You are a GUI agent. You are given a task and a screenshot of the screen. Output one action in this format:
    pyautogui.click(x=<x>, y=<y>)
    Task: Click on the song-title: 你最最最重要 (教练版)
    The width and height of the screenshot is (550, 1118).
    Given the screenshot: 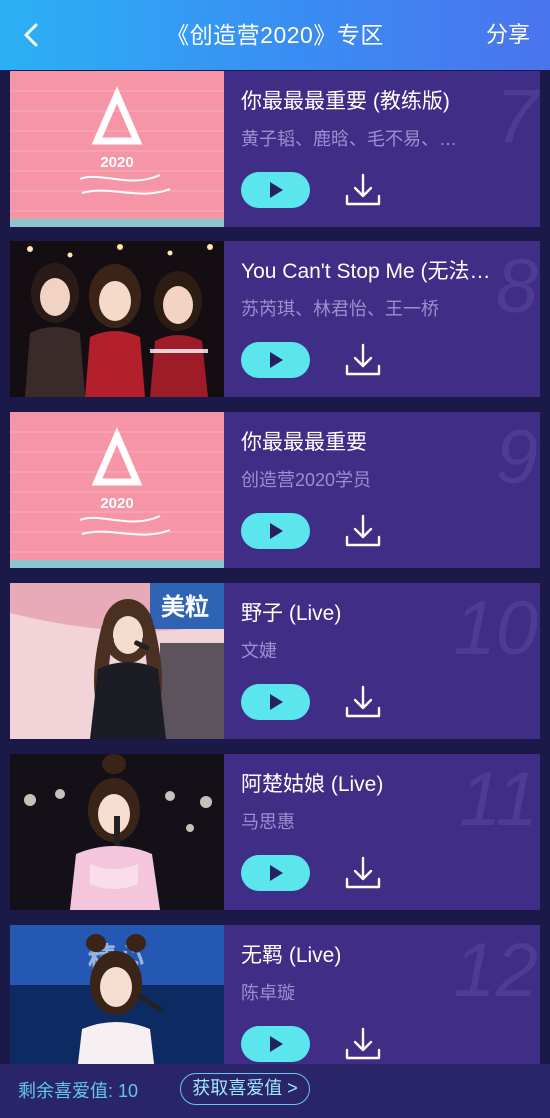 What is the action you would take?
    pyautogui.click(x=345, y=101)
    